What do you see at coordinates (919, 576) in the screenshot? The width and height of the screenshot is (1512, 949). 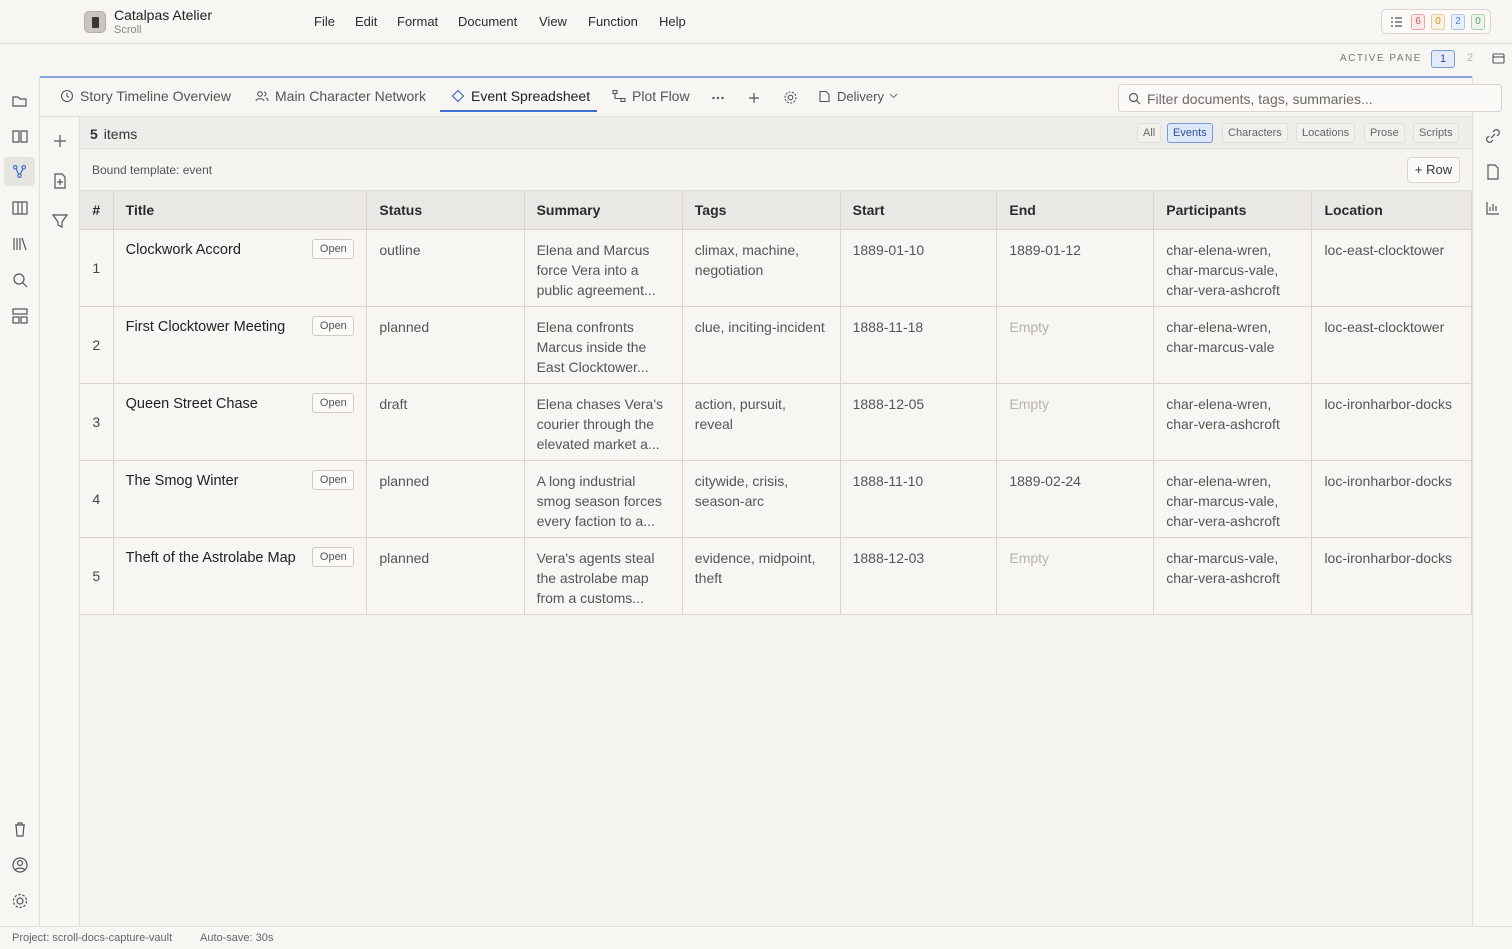 I see `start-cell: 1888-12-03` at bounding box center [919, 576].